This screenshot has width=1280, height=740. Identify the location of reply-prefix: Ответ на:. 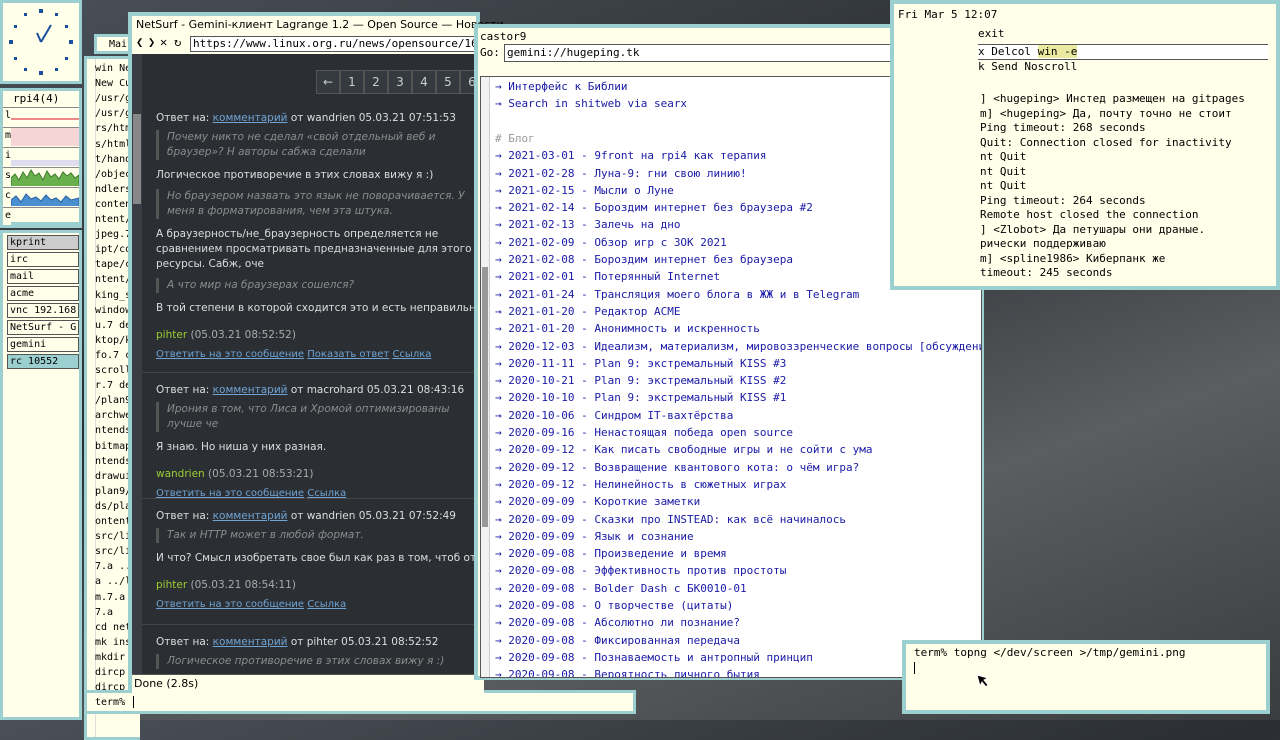
(183, 516).